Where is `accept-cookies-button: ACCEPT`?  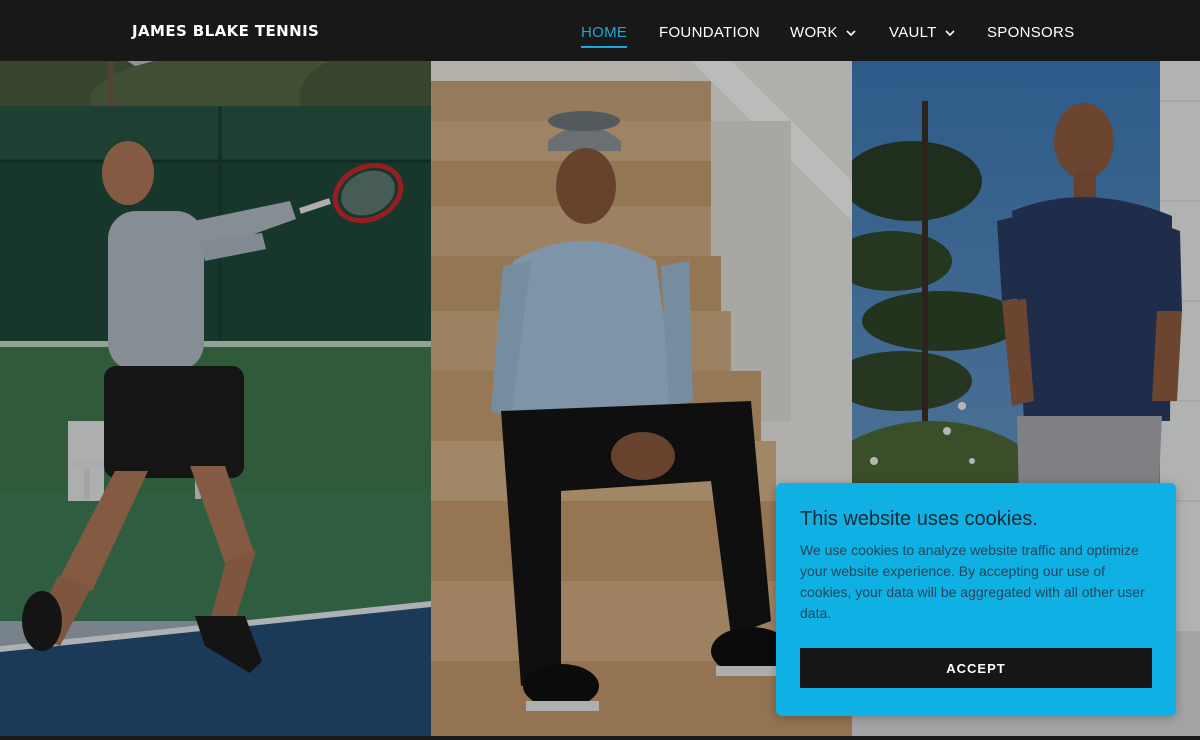
accept-cookies-button: ACCEPT is located at coordinates (976, 668).